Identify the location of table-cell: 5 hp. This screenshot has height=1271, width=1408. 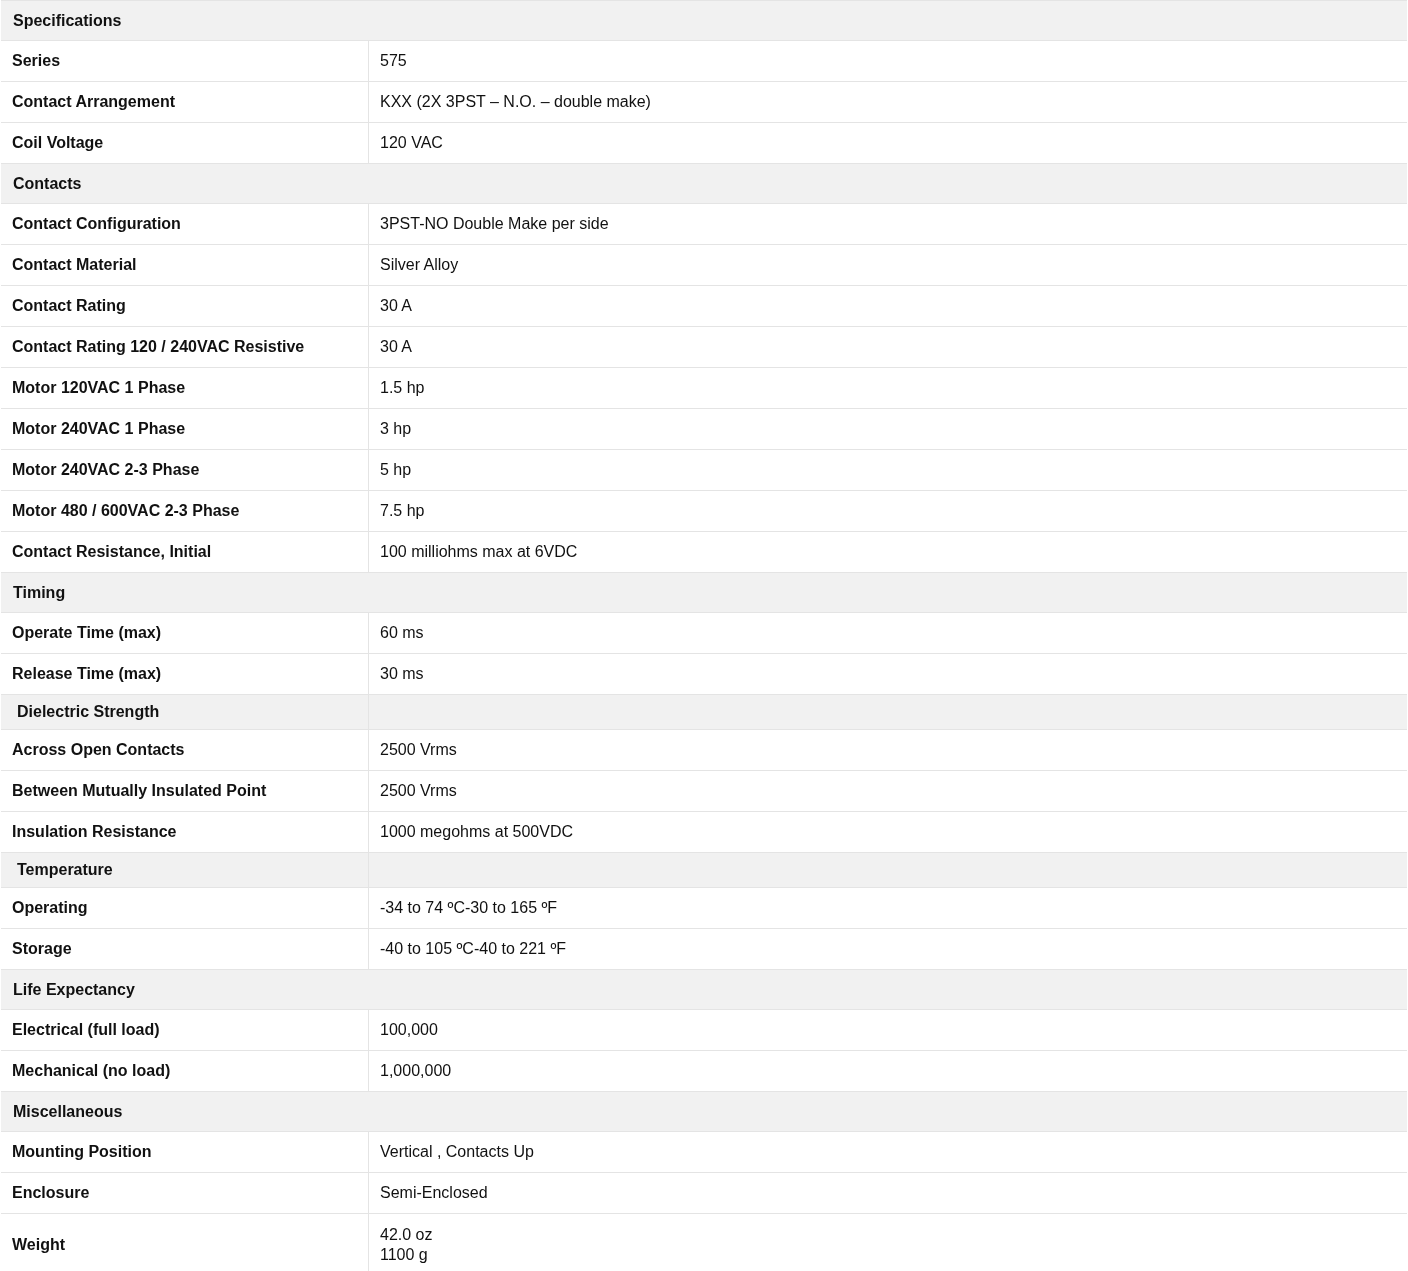
(888, 470).